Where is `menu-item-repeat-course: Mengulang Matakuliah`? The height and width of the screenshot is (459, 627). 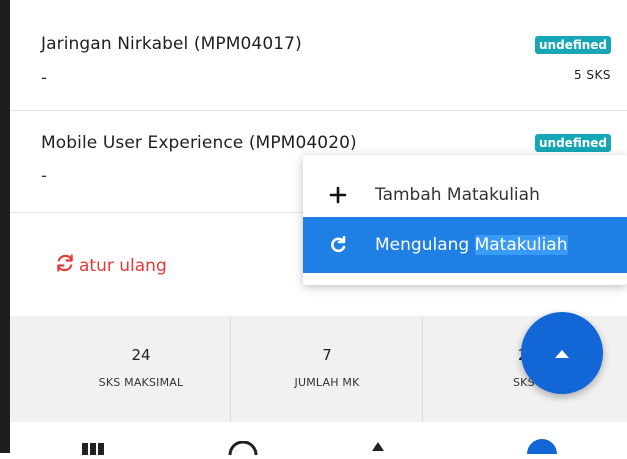
menu-item-repeat-course: Mengulang Matakuliah is located at coordinates (465, 245).